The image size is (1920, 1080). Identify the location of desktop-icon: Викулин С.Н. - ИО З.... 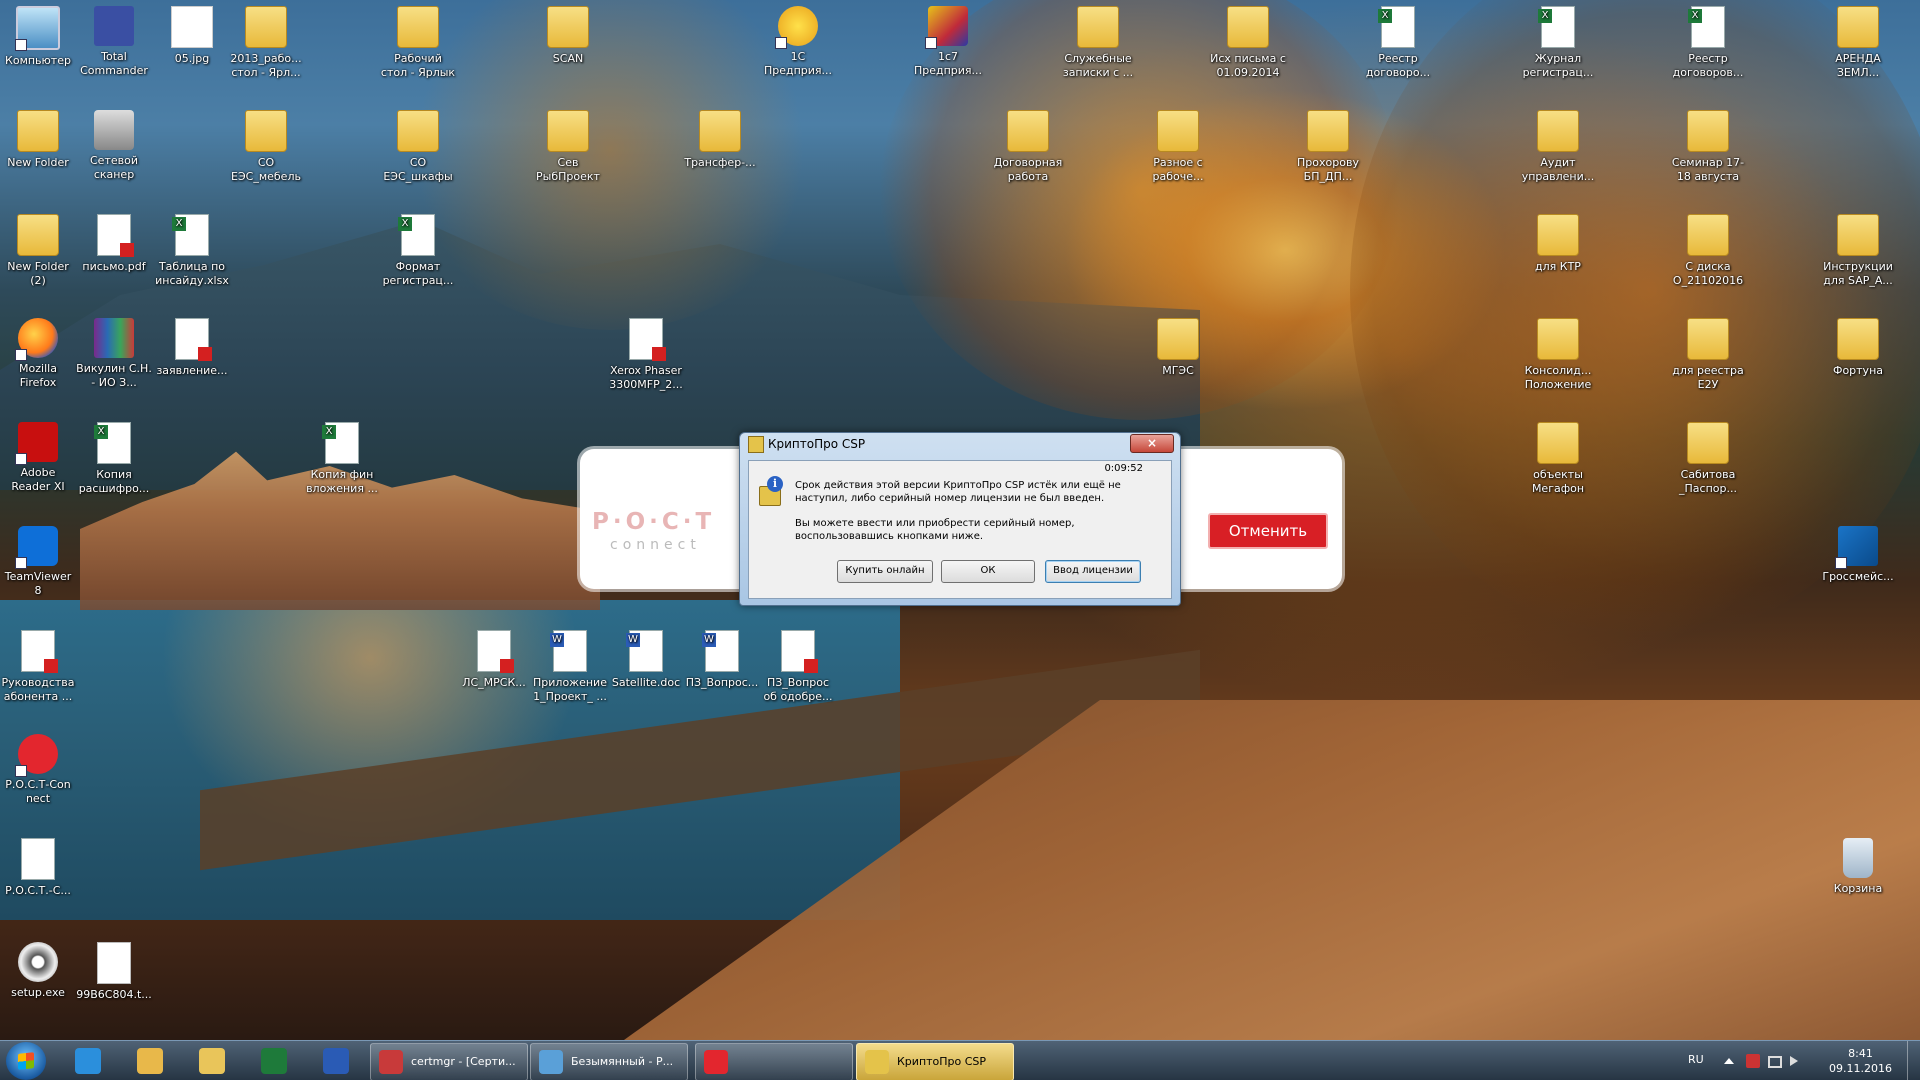
(114, 354).